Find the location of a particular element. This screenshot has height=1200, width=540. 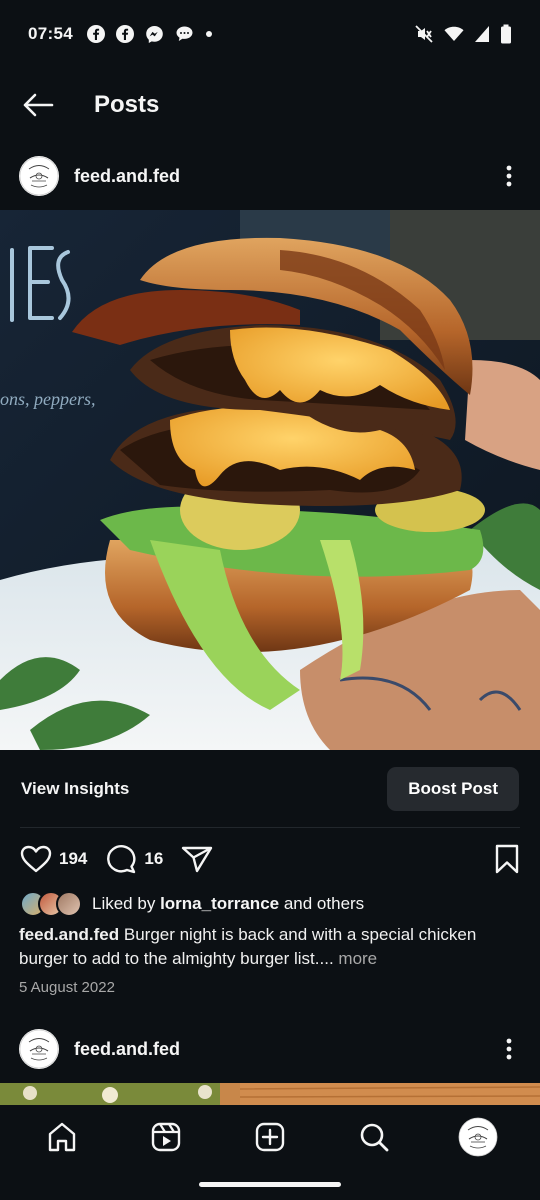

page-title: Posts is located at coordinates (127, 104).